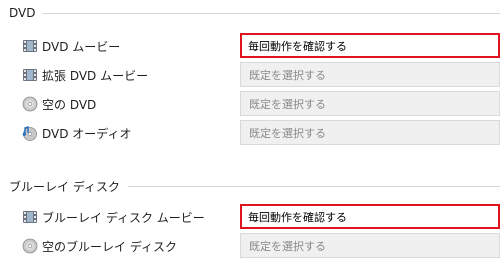  I want to click on section-header-bluray: ブルーレイ ディスク, so click(254, 186).